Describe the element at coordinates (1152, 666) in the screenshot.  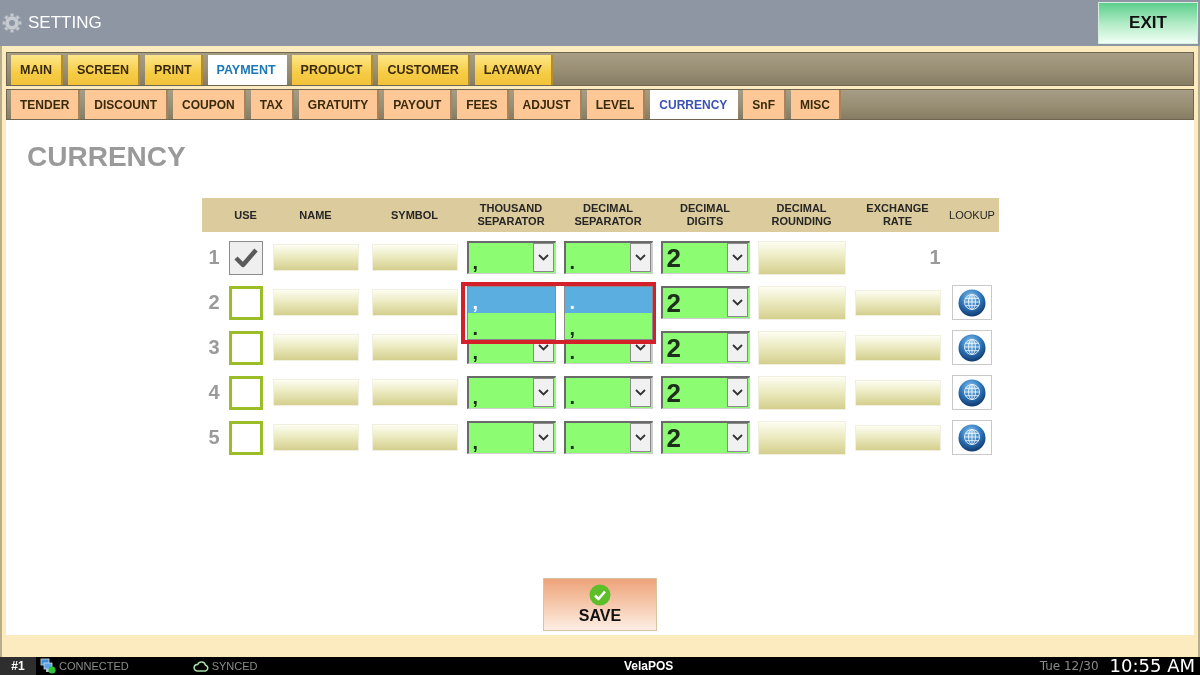
I see `clock-time: 10:55 AM` at that location.